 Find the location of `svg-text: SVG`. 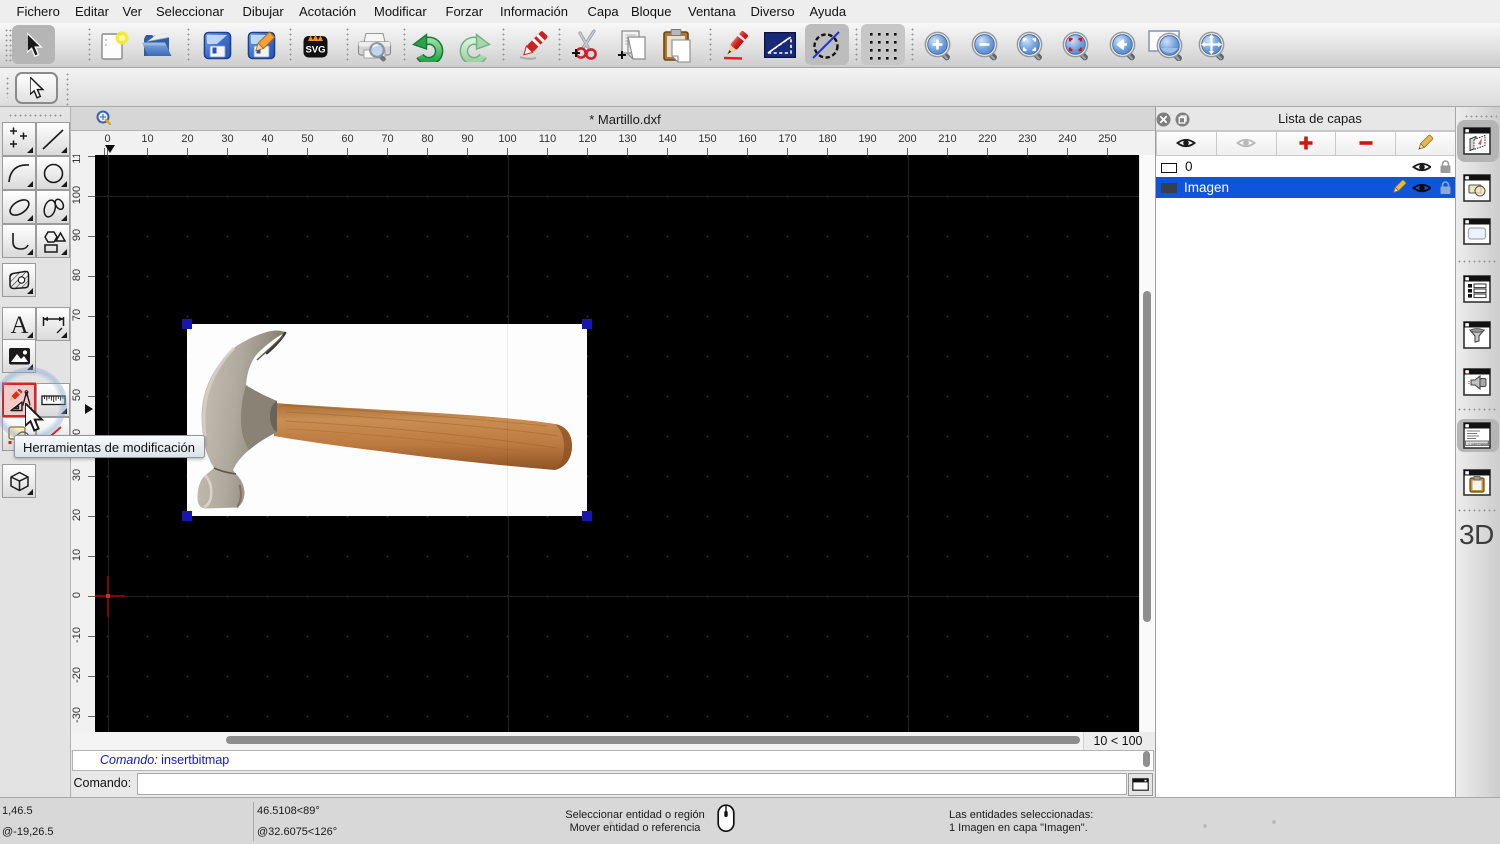

svg-text: SVG is located at coordinates (315, 50).